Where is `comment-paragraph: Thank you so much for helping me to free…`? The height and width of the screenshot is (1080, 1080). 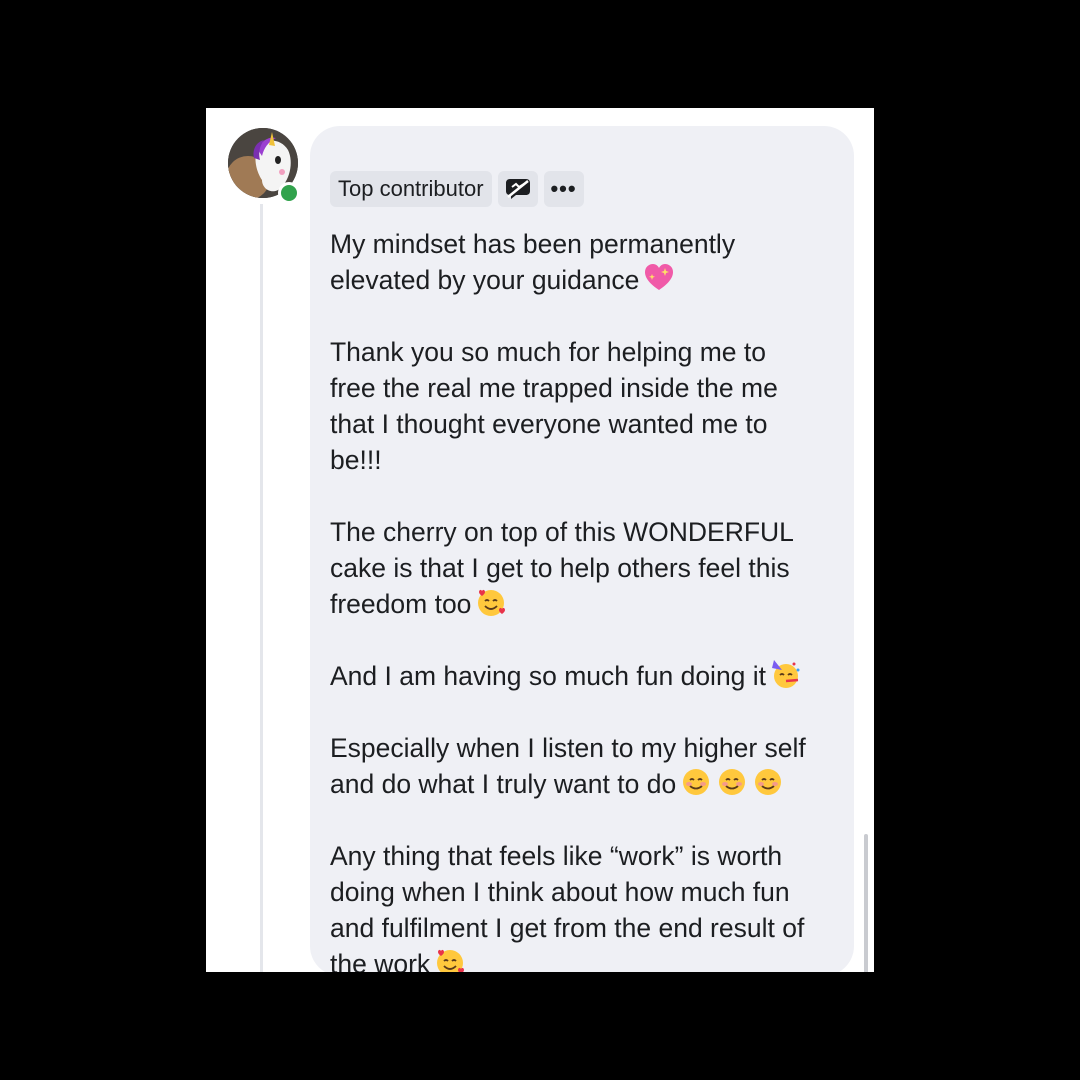
comment-paragraph: Thank you so much for helping me to free… is located at coordinates (585, 406).